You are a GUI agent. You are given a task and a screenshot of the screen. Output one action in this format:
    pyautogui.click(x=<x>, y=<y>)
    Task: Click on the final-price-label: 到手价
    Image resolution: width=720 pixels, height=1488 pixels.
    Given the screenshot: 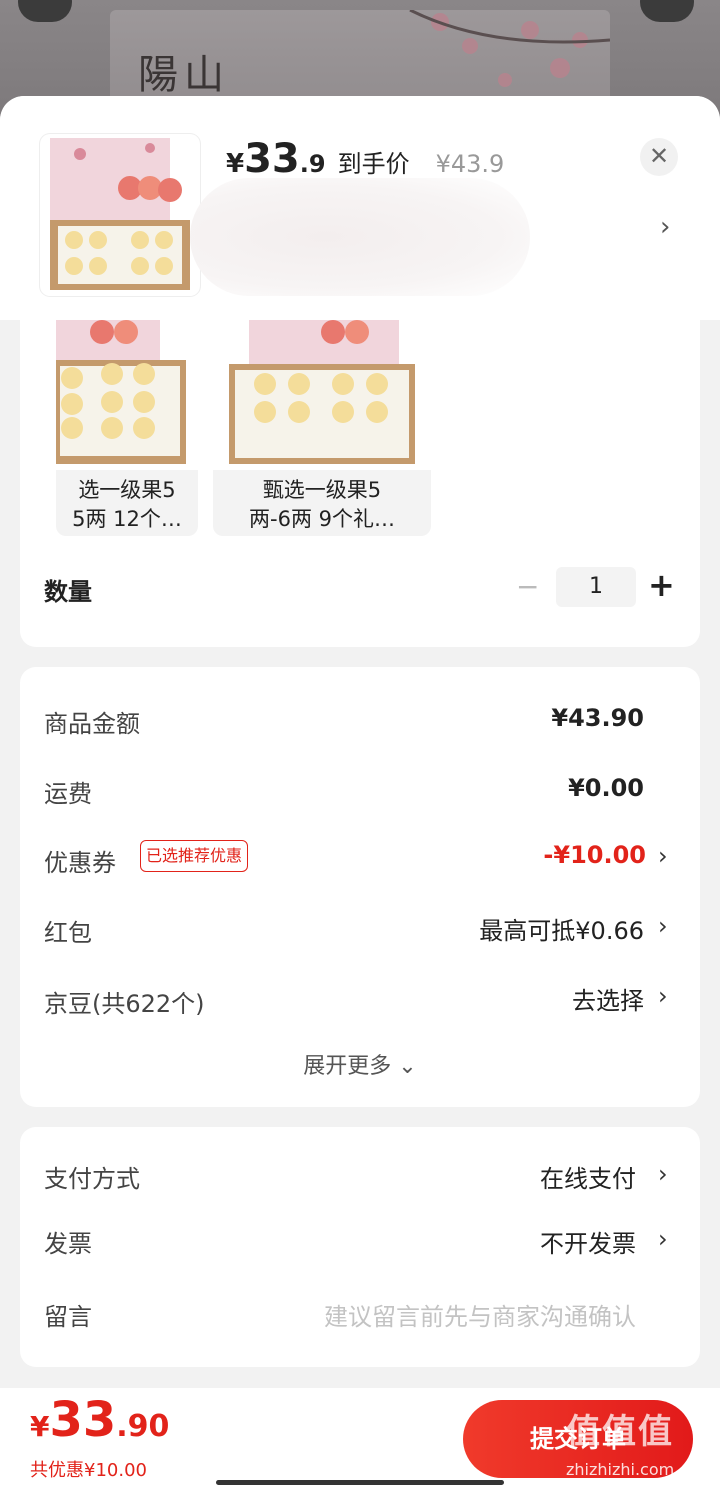 What is the action you would take?
    pyautogui.click(x=373, y=164)
    